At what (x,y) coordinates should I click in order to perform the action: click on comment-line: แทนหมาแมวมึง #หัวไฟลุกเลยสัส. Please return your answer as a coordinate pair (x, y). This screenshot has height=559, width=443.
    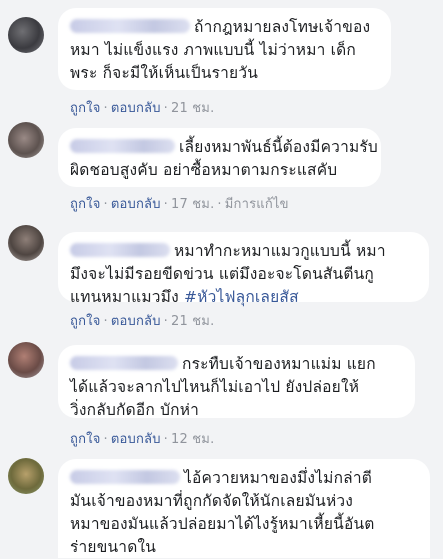
    Looking at the image, I should click on (184, 297).